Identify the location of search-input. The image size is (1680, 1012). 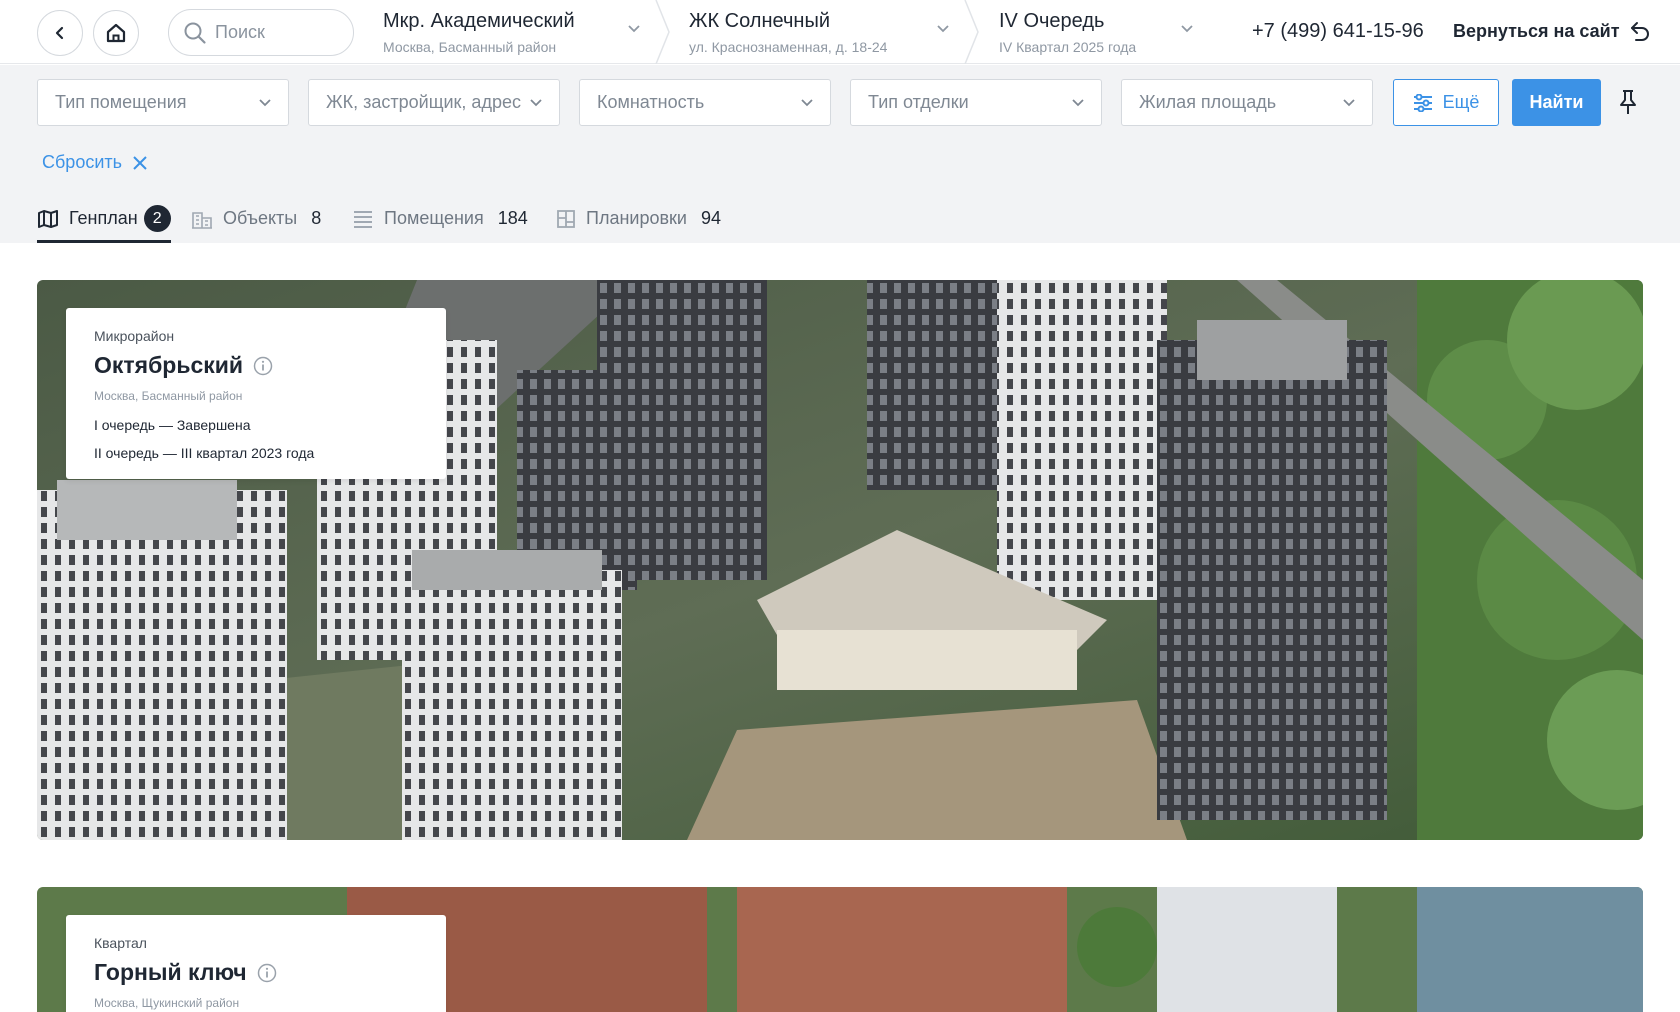
(275, 32).